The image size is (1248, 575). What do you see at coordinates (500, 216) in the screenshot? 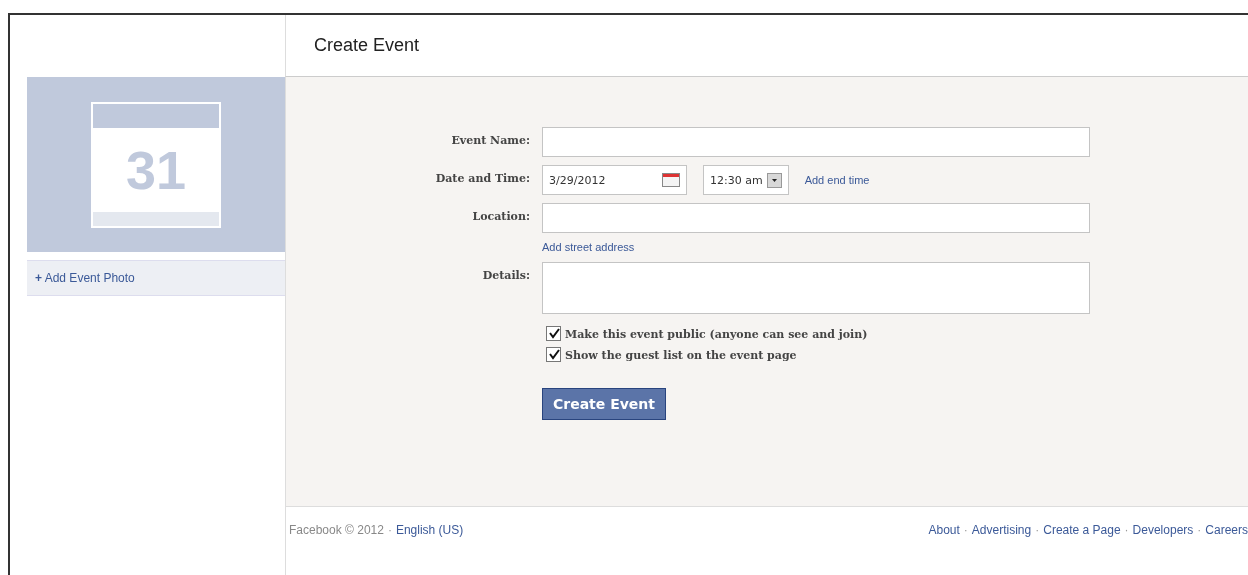
I see `field-label: Location:` at bounding box center [500, 216].